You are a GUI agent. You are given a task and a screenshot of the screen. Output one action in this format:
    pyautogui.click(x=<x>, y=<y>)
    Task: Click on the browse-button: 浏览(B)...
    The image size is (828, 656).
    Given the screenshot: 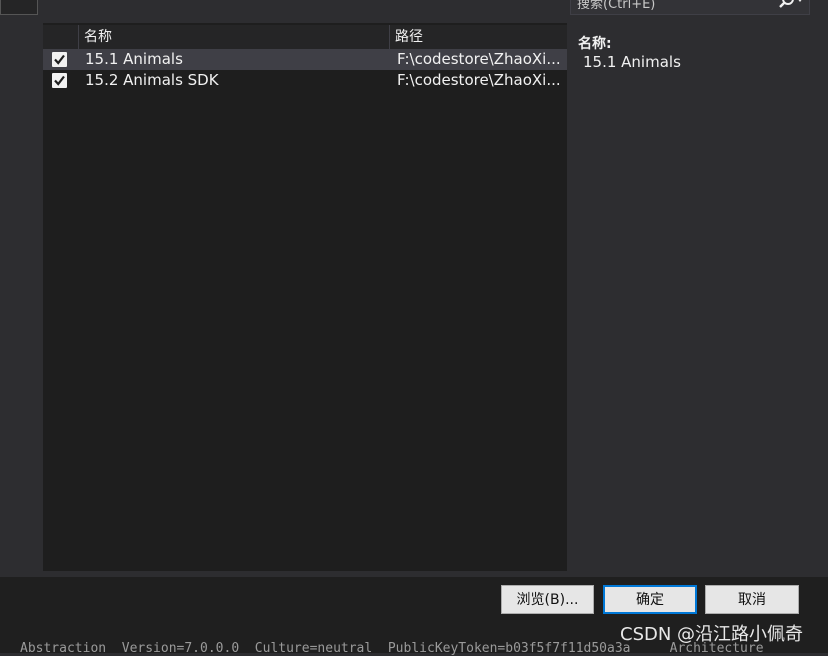 What is the action you would take?
    pyautogui.click(x=547, y=599)
    